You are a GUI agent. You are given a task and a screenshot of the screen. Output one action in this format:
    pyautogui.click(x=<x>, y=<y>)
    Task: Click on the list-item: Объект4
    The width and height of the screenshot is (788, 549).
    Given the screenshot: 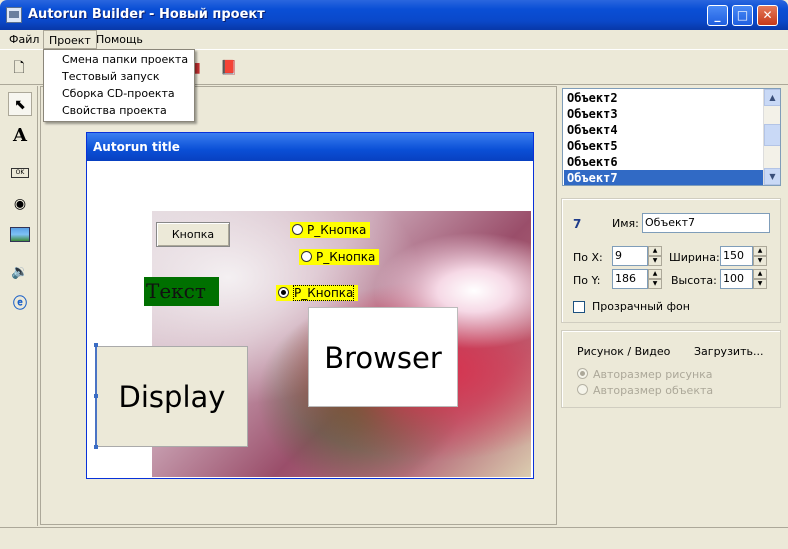 What is the action you would take?
    pyautogui.click(x=664, y=130)
    